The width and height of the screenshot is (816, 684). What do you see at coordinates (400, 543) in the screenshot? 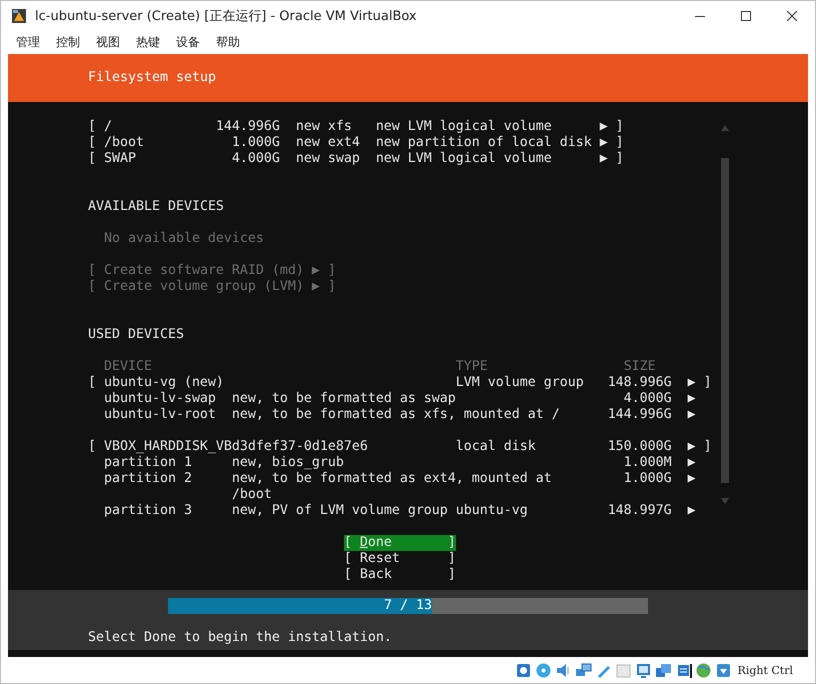
I see `terminal-button: [ Done ]` at bounding box center [400, 543].